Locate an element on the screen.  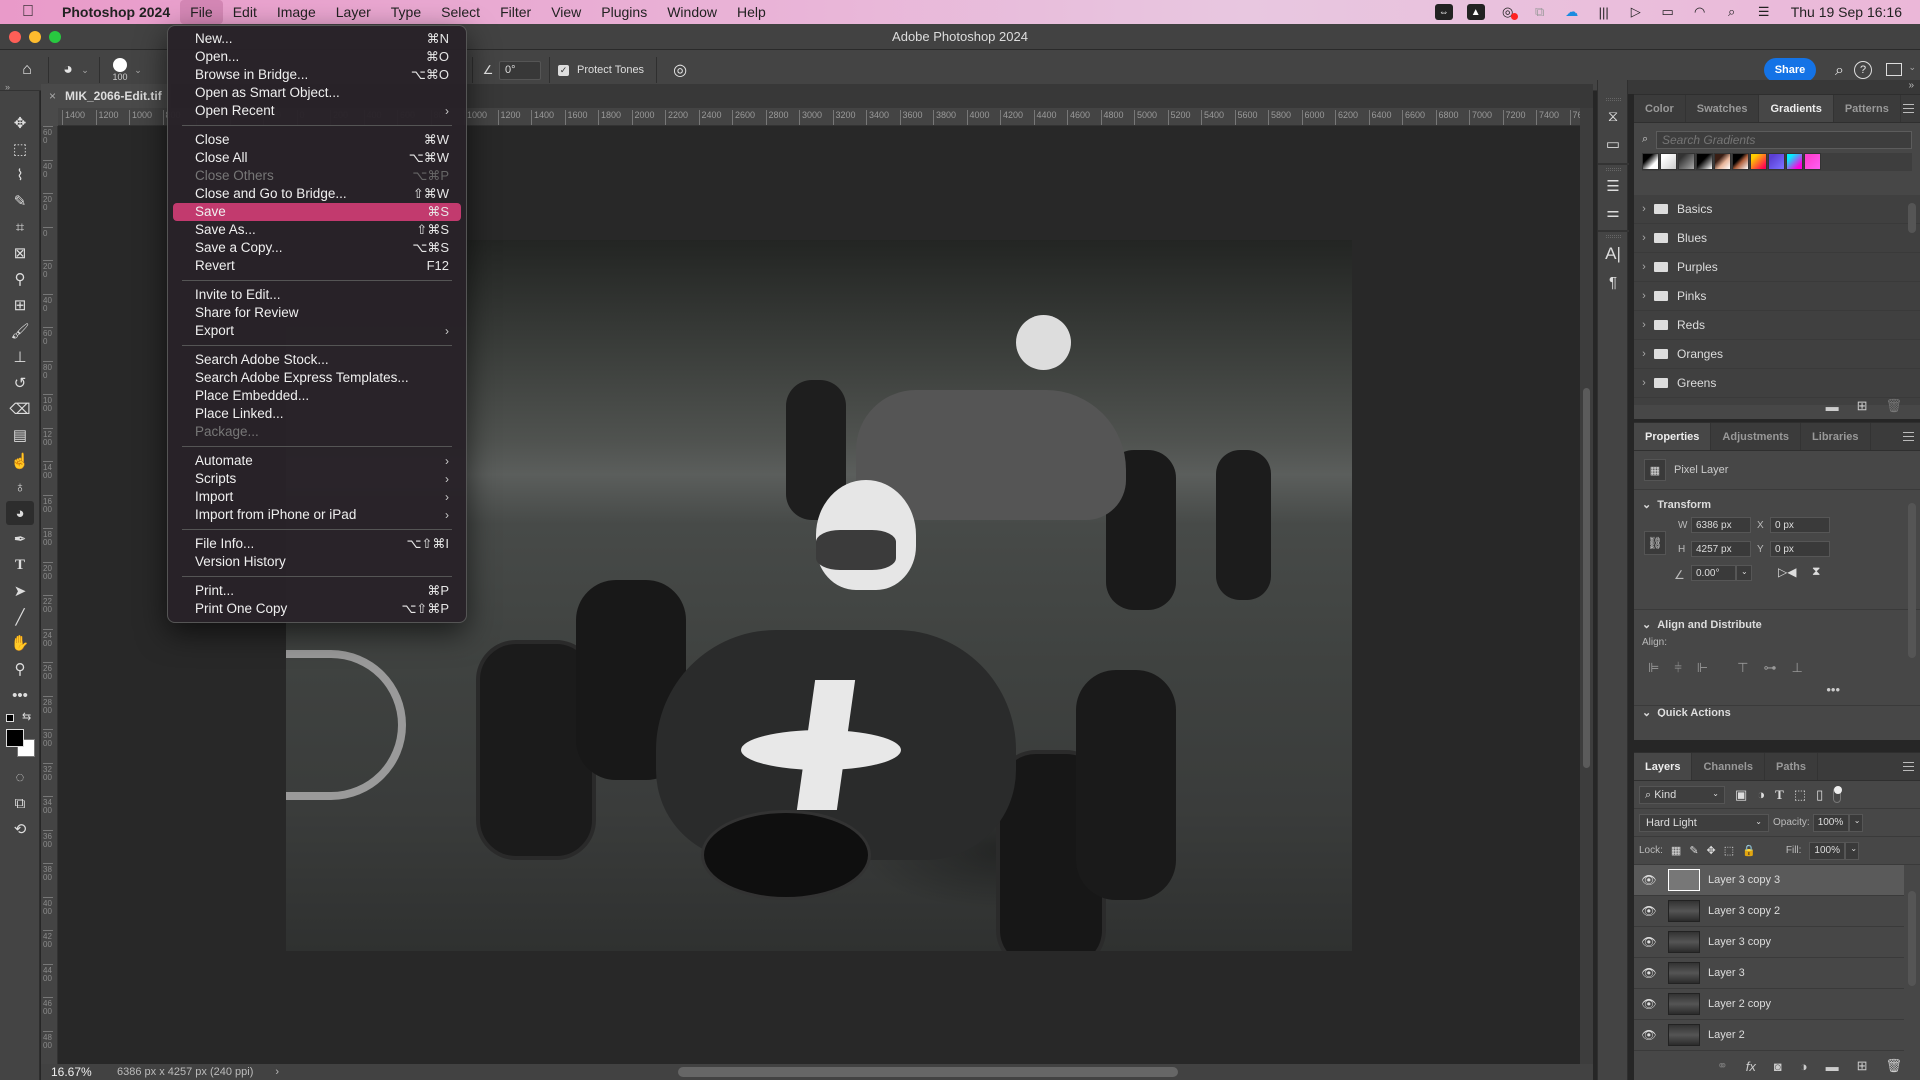
properties-scrollbar is located at coordinates (1912, 580).